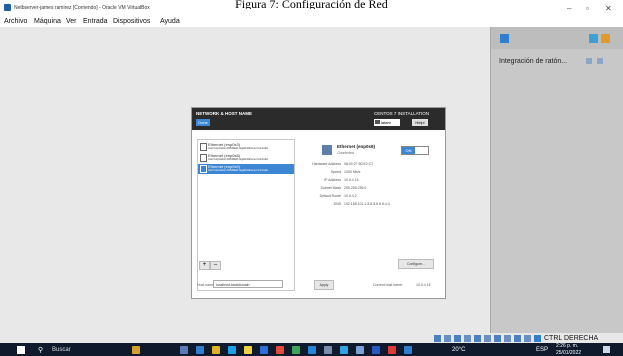 The width and height of the screenshot is (623, 356). I want to click on toggle-on-label: ON, so click(408, 150).